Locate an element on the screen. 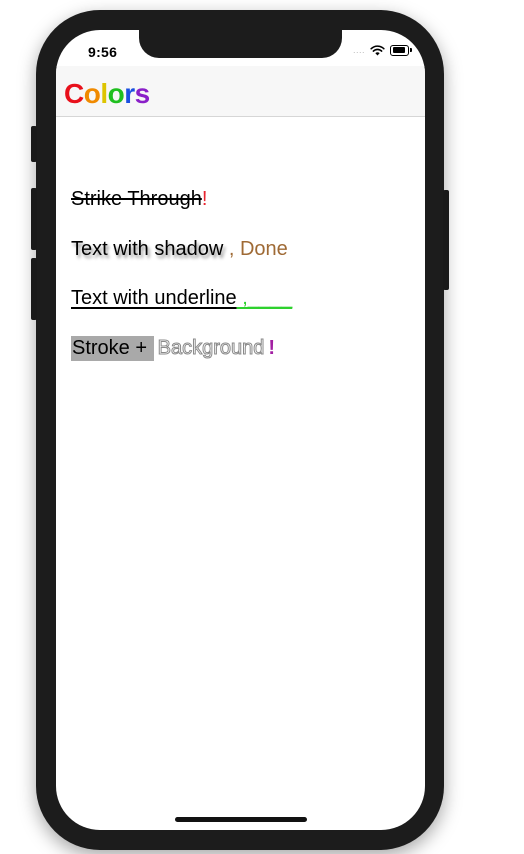 The width and height of the screenshot is (524, 854). battery-icon is located at coordinates (401, 50).